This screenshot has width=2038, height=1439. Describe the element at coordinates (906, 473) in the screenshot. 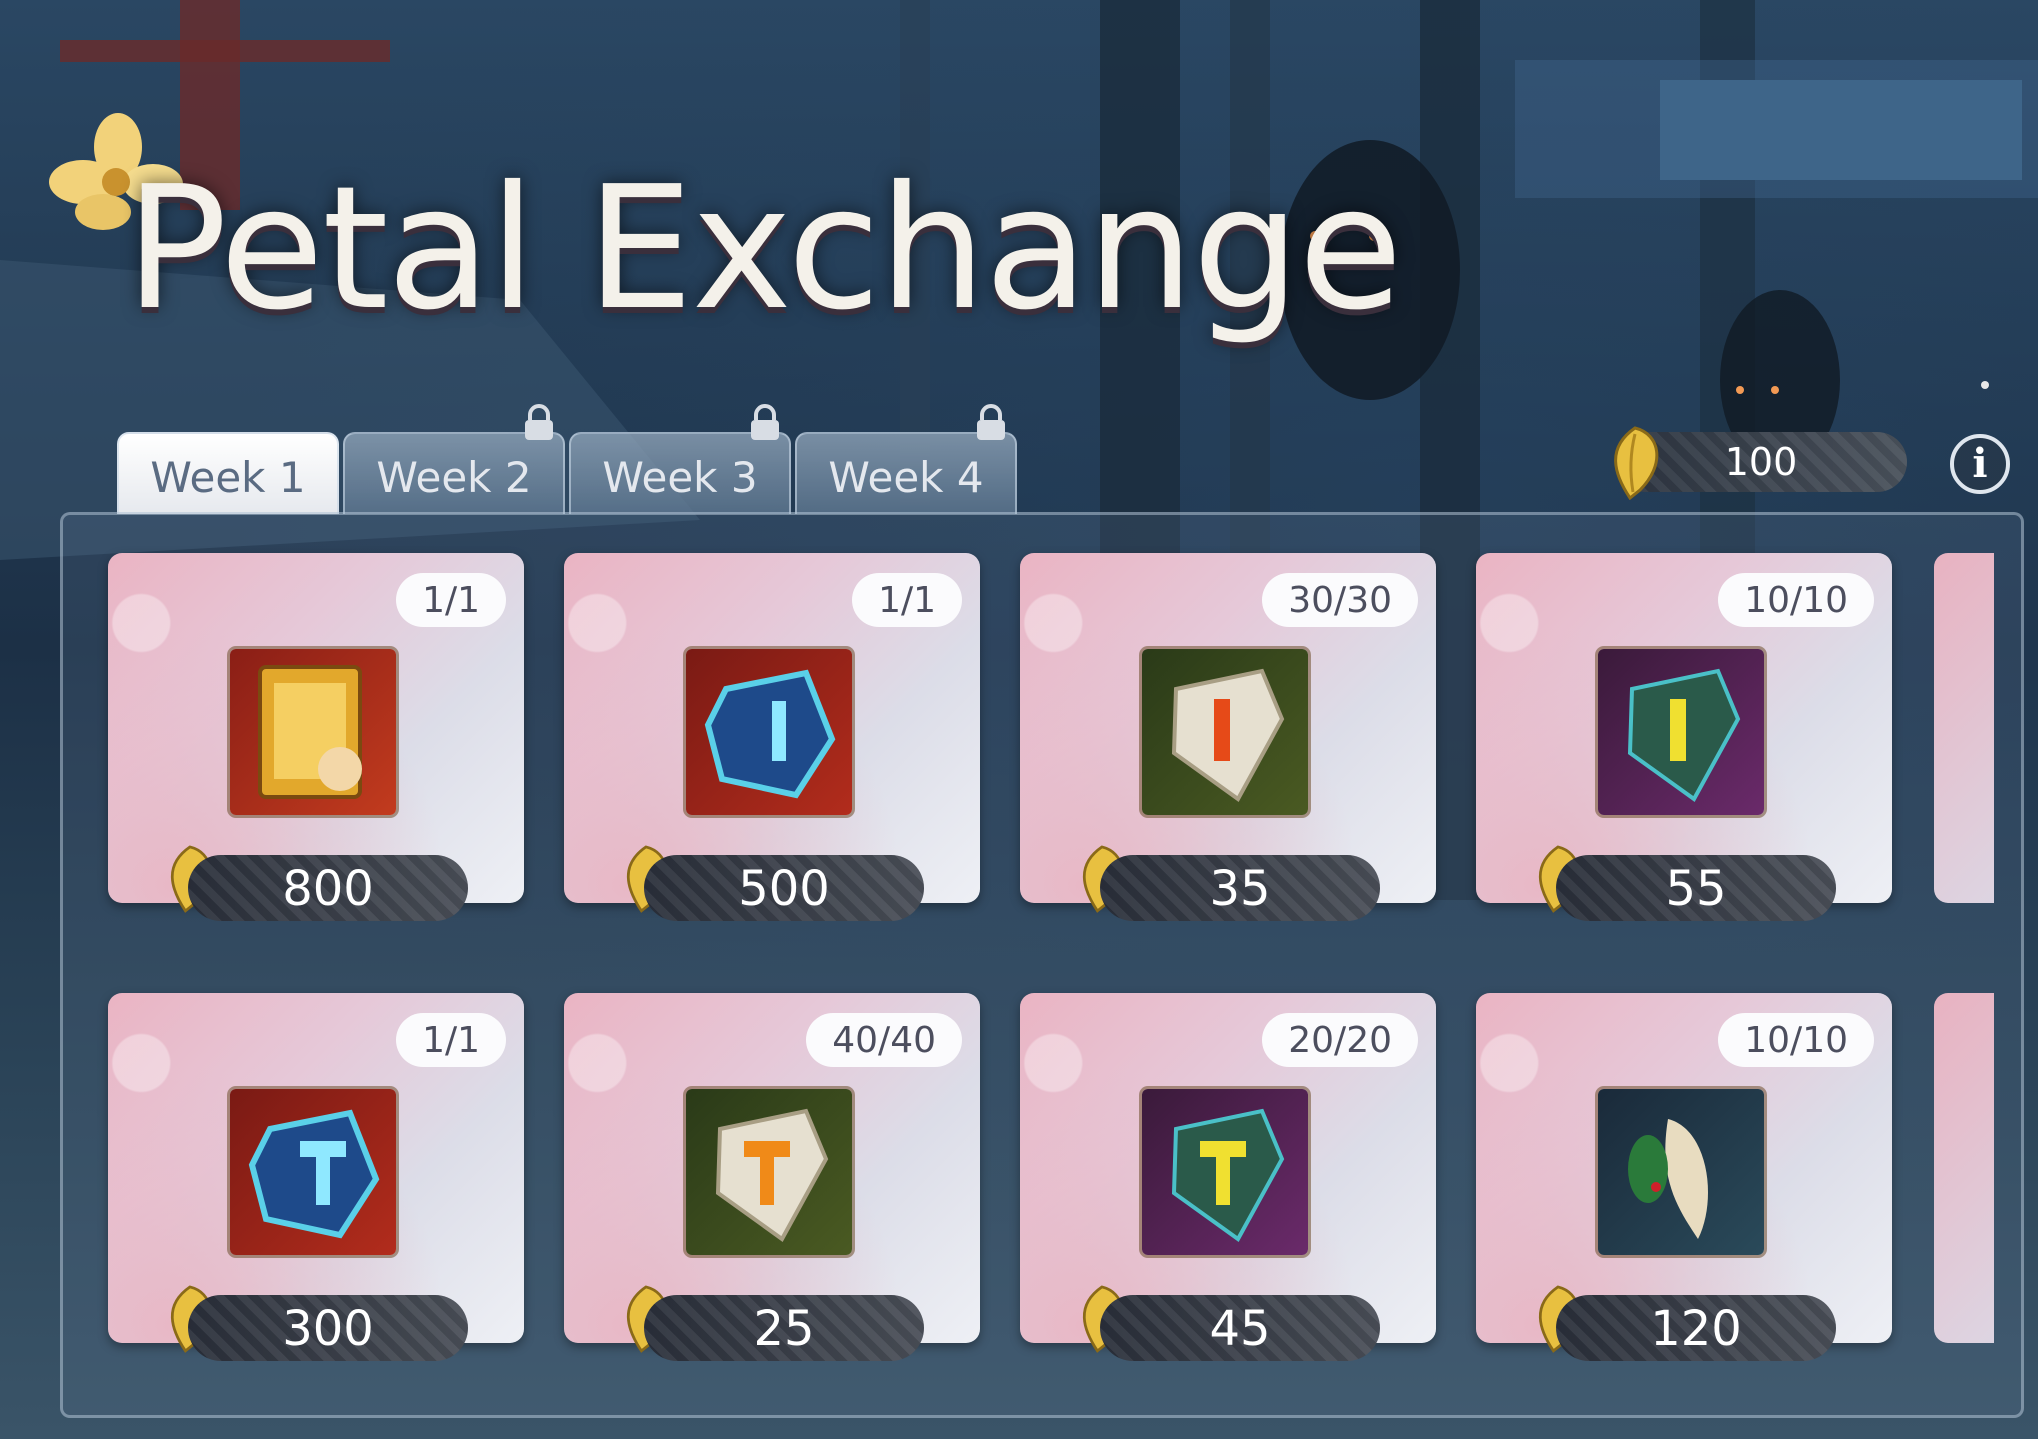

I see `tab-week-4: Week 4` at that location.